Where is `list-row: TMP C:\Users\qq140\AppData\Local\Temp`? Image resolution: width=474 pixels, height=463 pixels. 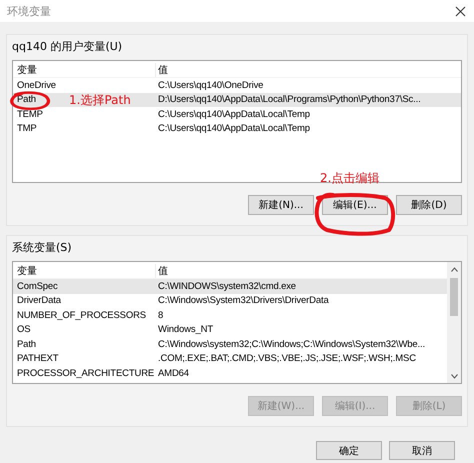
list-row: TMP C:\Users\qq140\AppData\Local\Temp is located at coordinates (237, 129).